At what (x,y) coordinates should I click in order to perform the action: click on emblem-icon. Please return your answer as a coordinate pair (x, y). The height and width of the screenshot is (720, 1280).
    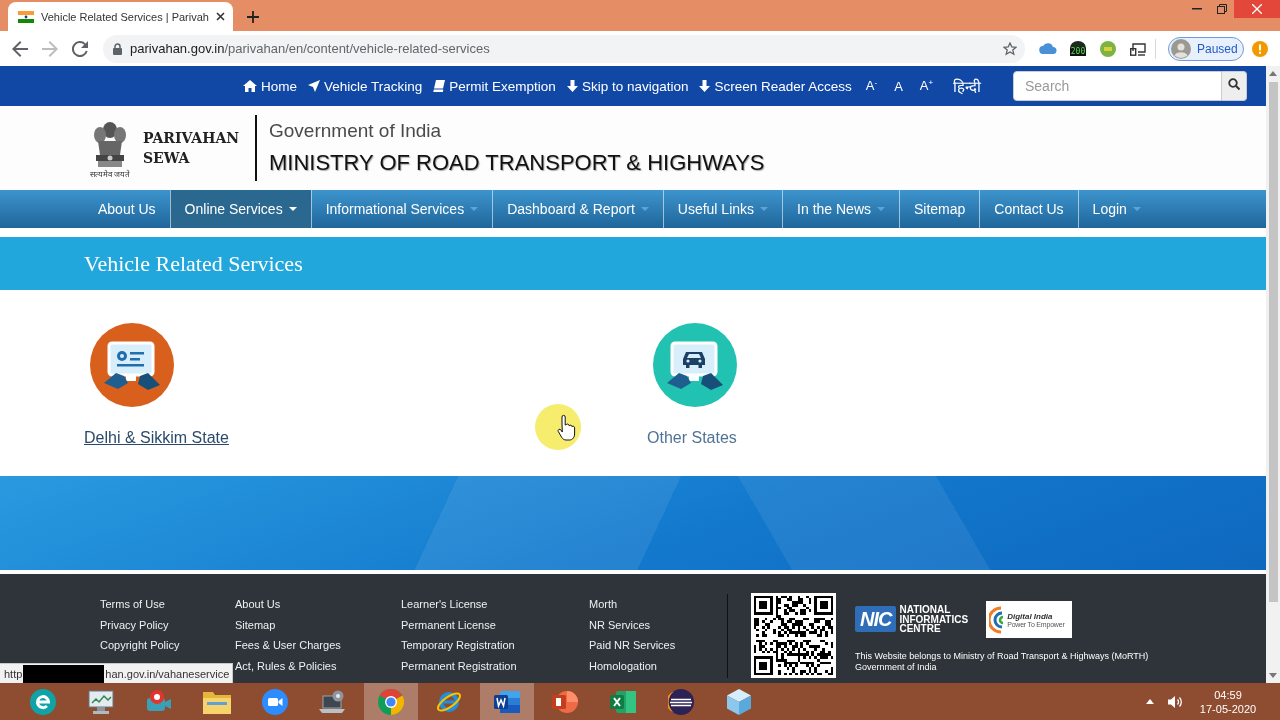
    Looking at the image, I should click on (110, 144).